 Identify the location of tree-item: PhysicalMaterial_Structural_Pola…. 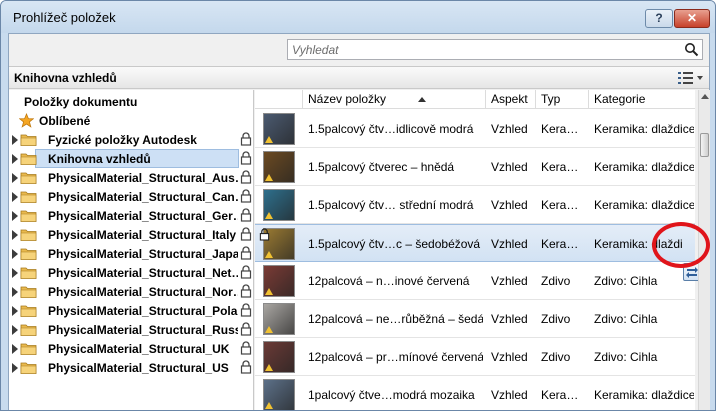
(131, 310).